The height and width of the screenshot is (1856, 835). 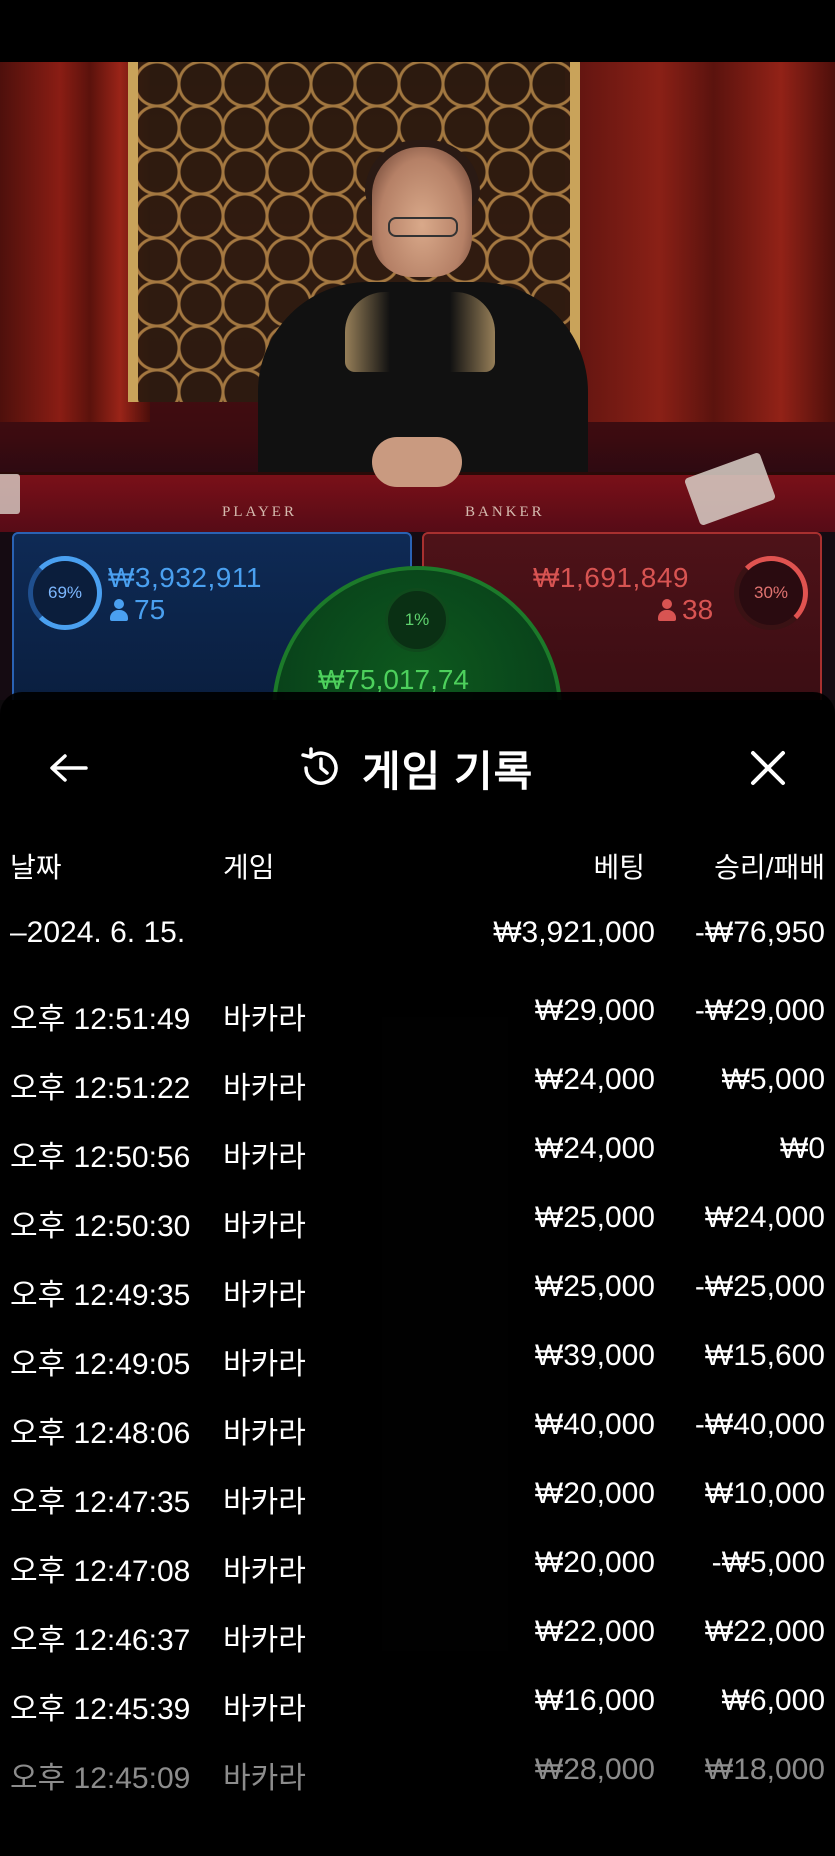 What do you see at coordinates (417, 620) in the screenshot?
I see `tie-percent-ring: 1%` at bounding box center [417, 620].